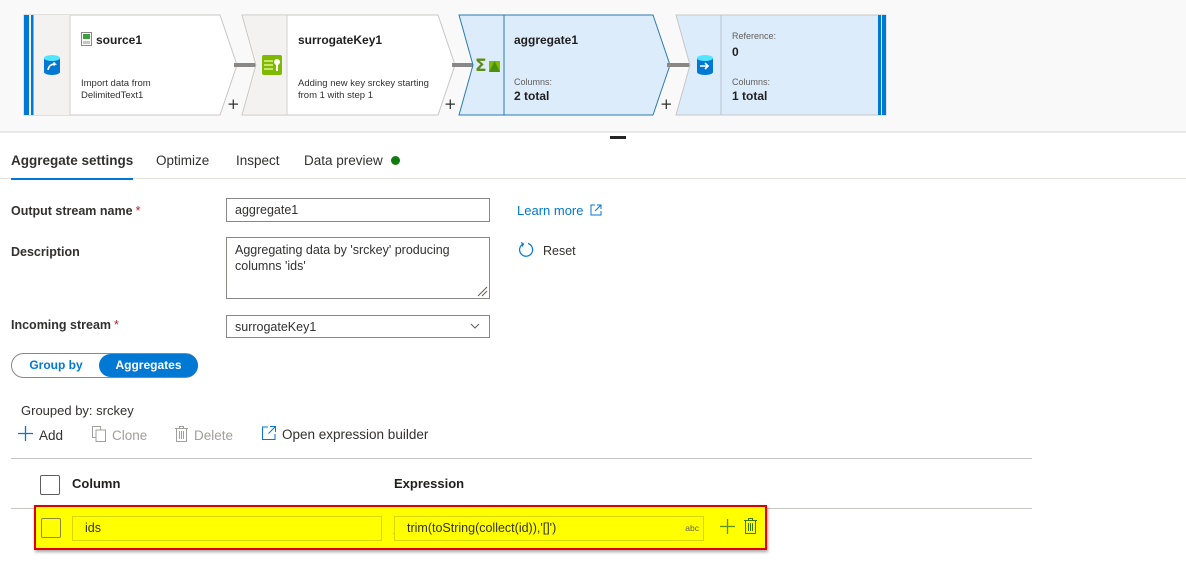 The height and width of the screenshot is (566, 1186). I want to click on select-all-checkbox, so click(50, 485).